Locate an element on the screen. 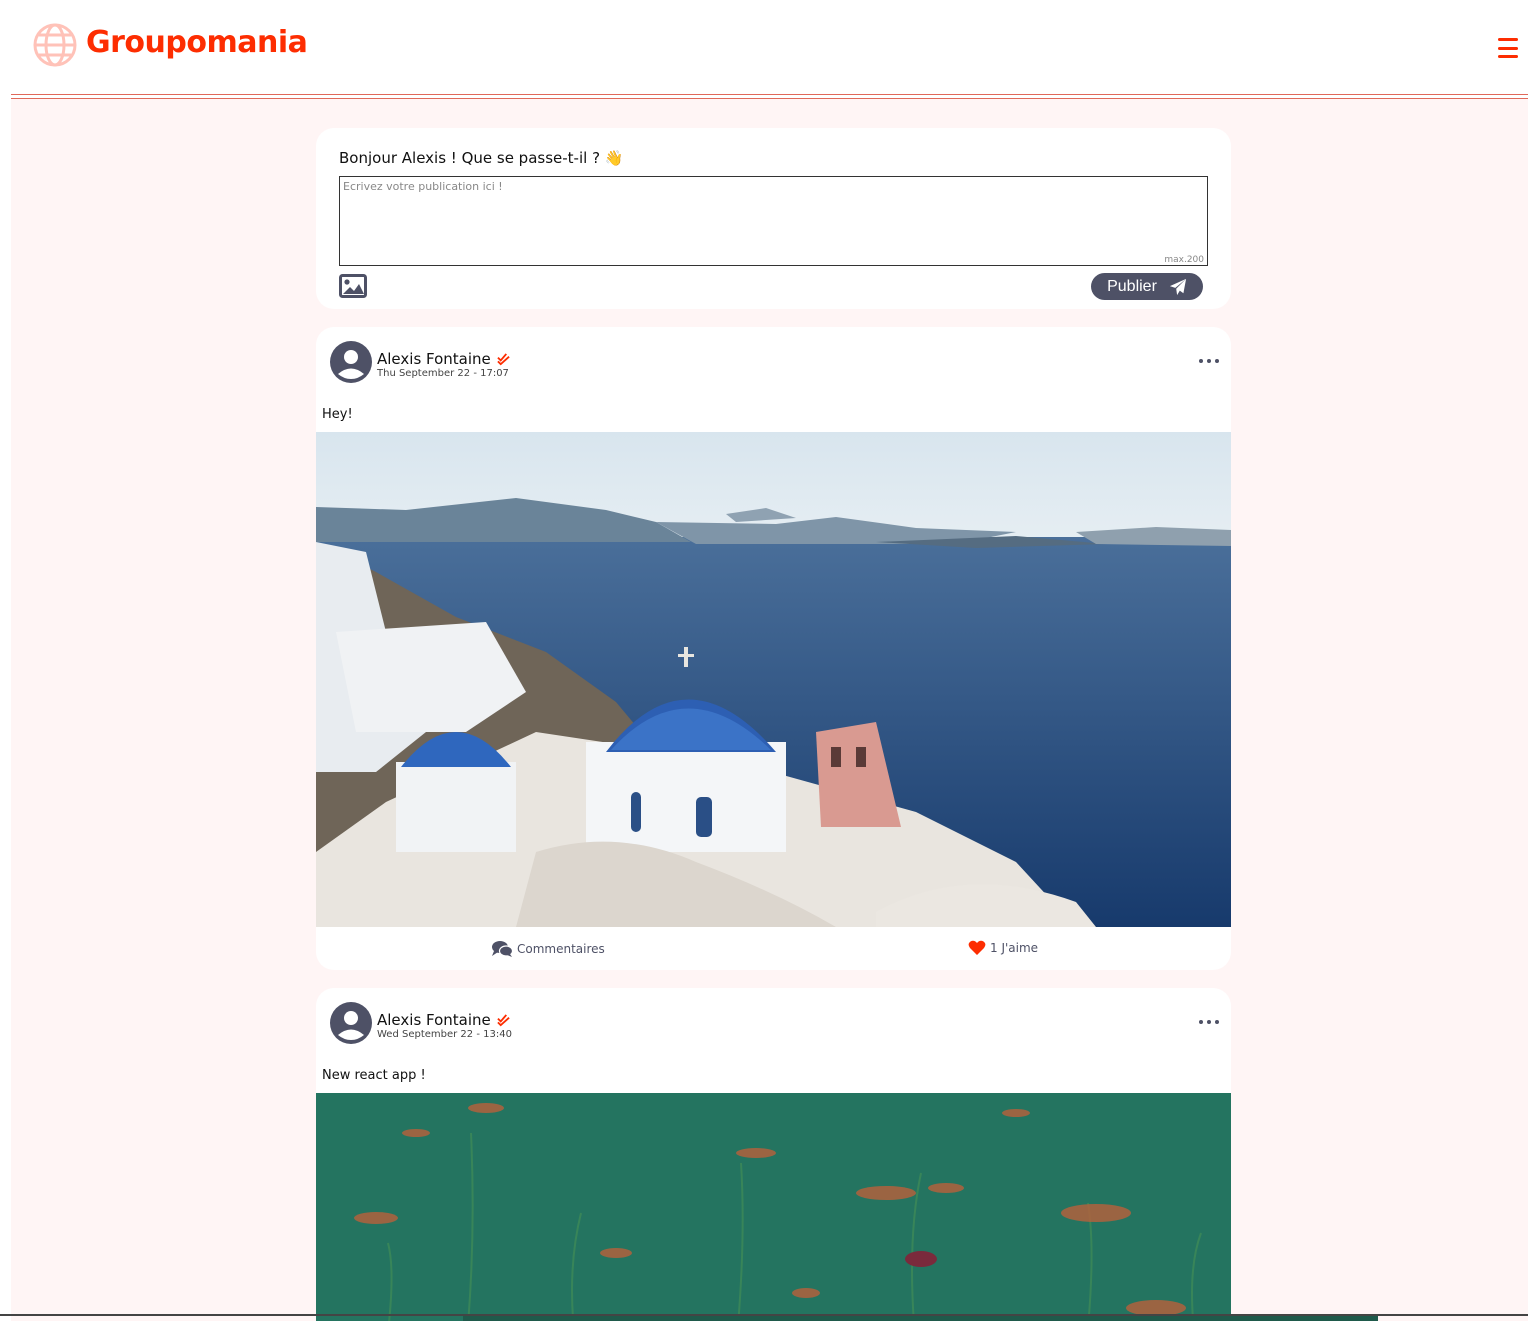 Image resolution: width=1528 pixels, height=1321 pixels. post-date: Thu September 22 - 17:07 is located at coordinates (443, 373).